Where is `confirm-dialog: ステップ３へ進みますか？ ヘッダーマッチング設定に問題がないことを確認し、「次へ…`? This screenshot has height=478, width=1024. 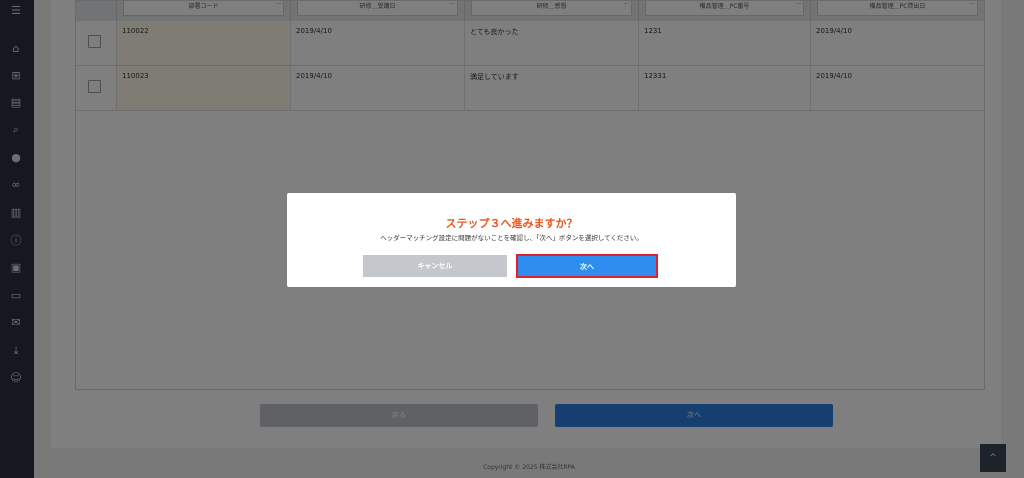 confirm-dialog: ステップ３へ進みますか？ ヘッダーマッチング設定に問題がないことを確認し、「次へ… is located at coordinates (511, 240).